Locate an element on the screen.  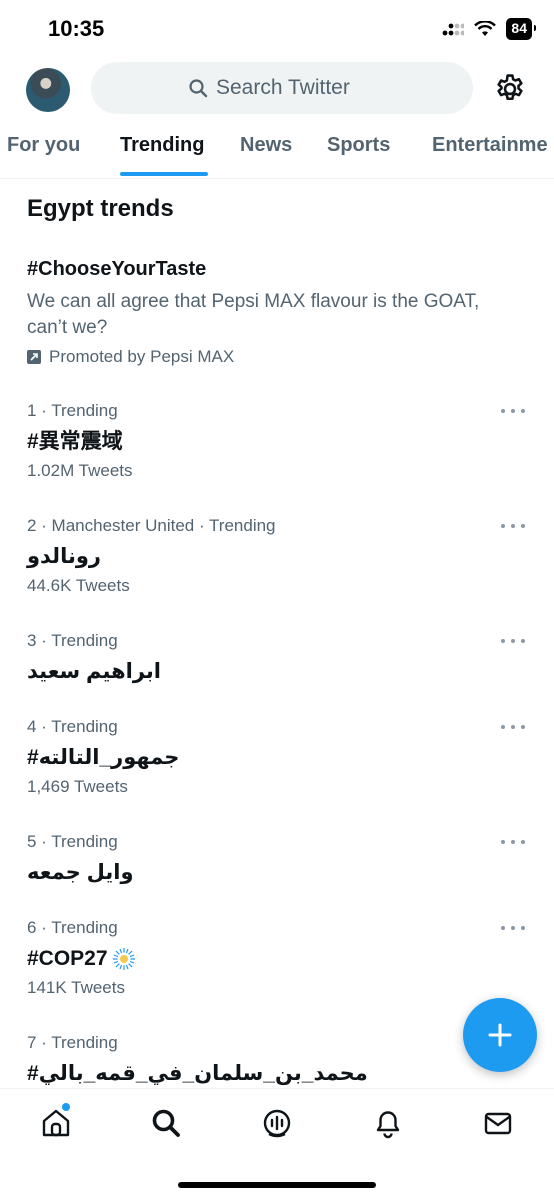
trend-name: رونالدو is located at coordinates (64, 556).